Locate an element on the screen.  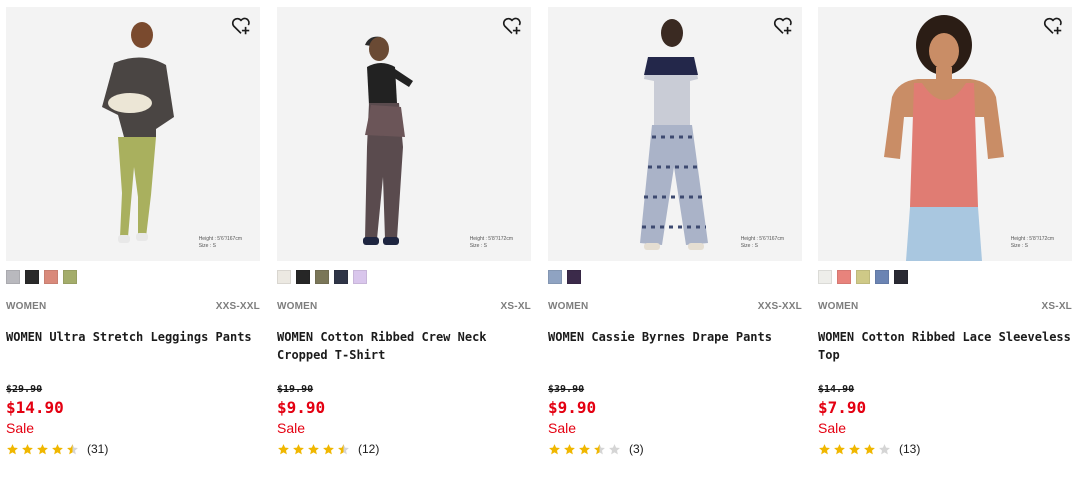
rating: (13) is located at coordinates (945, 449).